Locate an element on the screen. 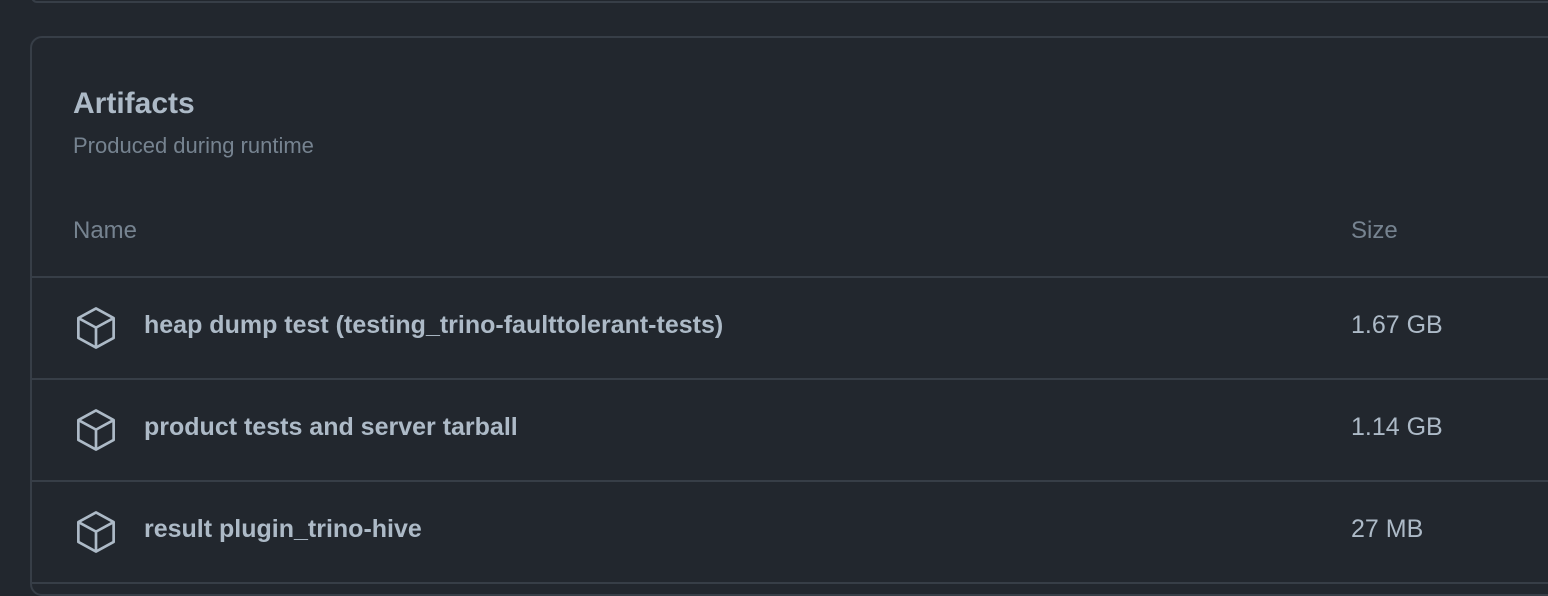 The width and height of the screenshot is (1548, 596). artifact-name-link: product tests and server tarball is located at coordinates (331, 427).